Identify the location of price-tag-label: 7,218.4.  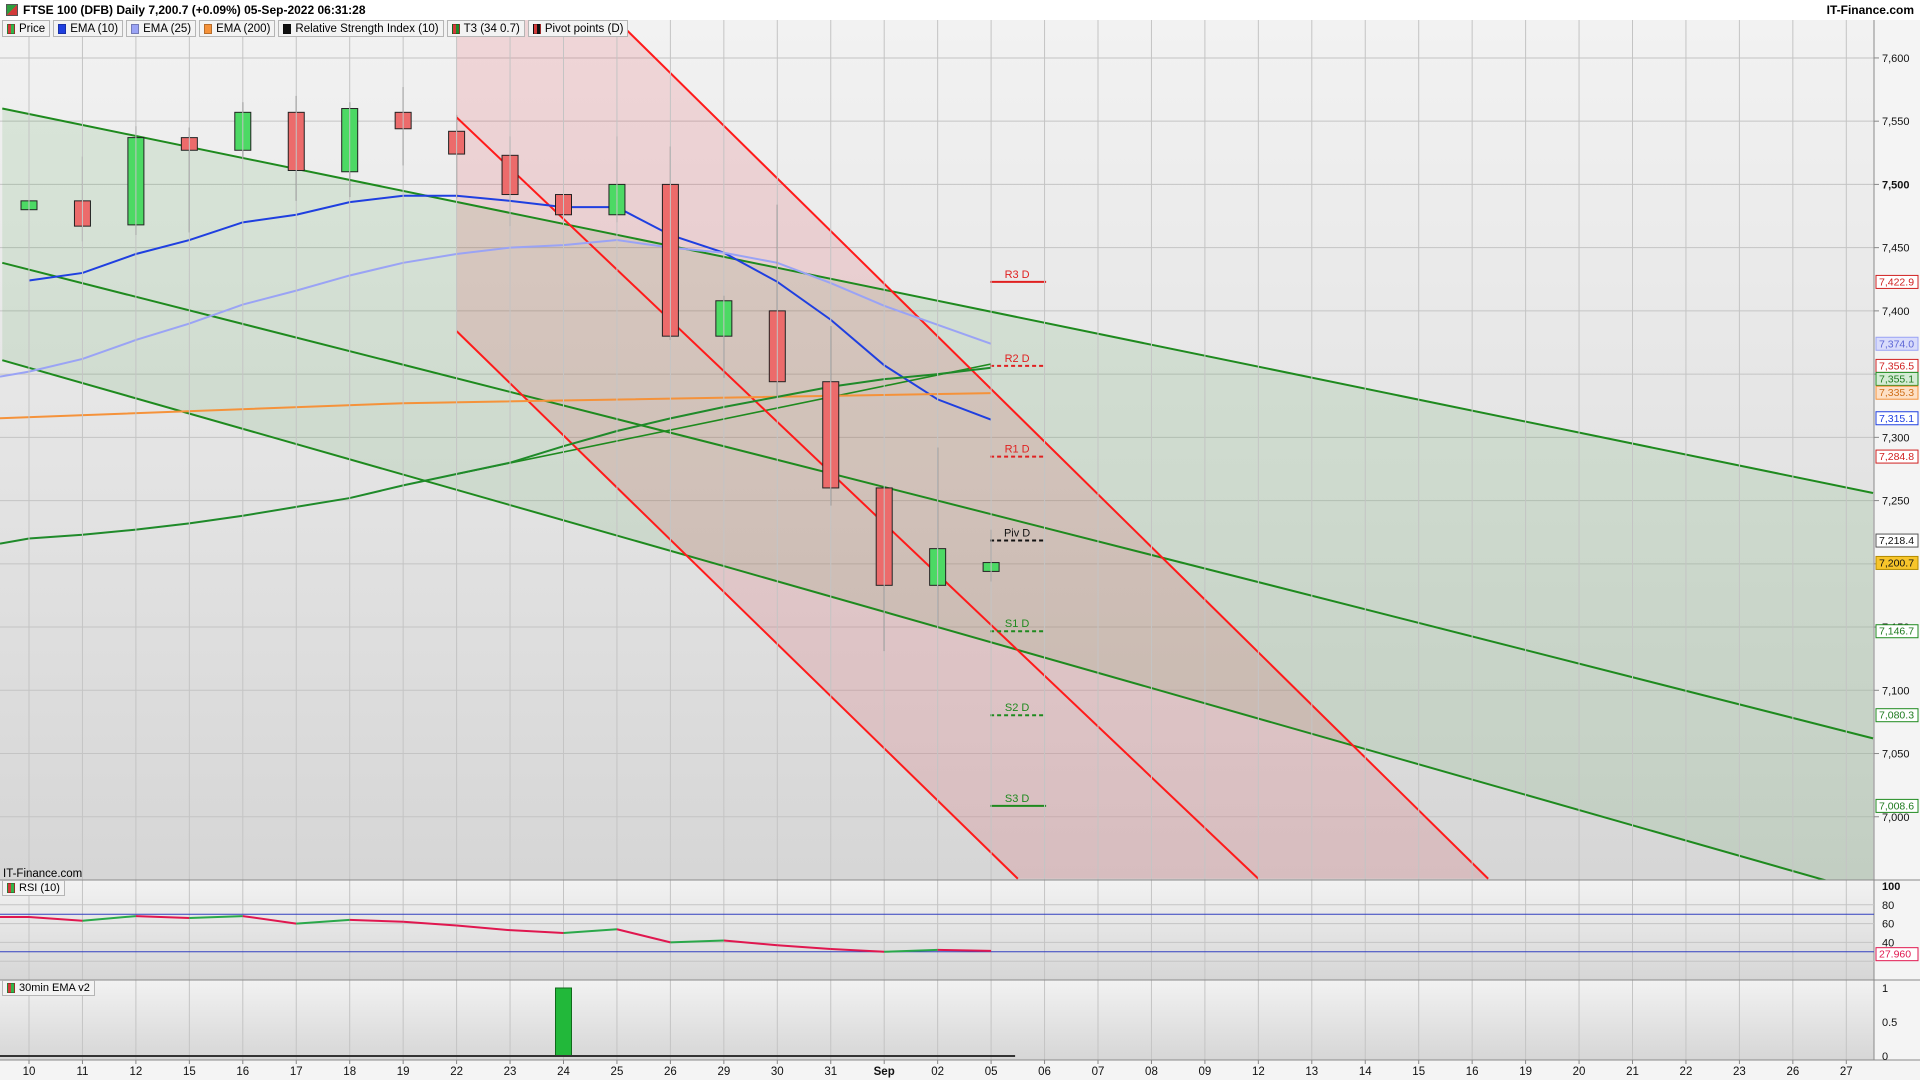
(1896, 541).